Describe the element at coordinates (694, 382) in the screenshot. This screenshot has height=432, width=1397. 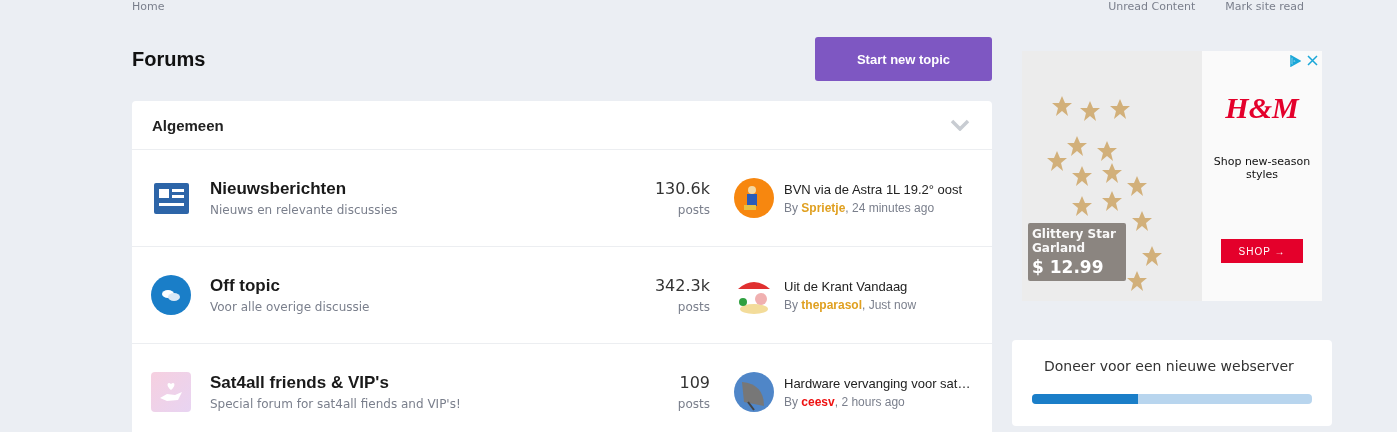
I see `post-count: 109` at that location.